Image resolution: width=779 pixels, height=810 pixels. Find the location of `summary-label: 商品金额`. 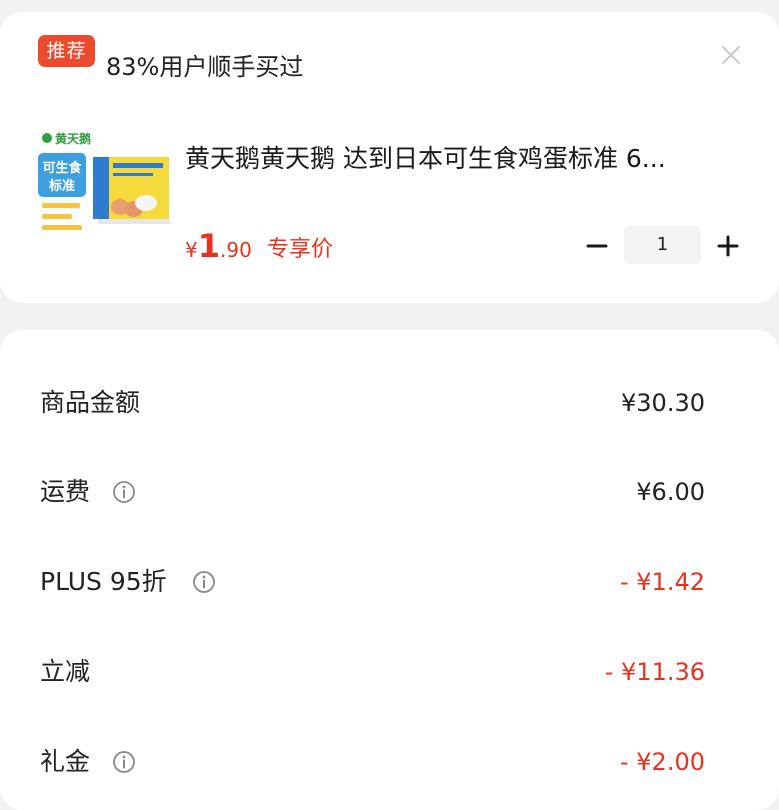

summary-label: 商品金额 is located at coordinates (90, 402).